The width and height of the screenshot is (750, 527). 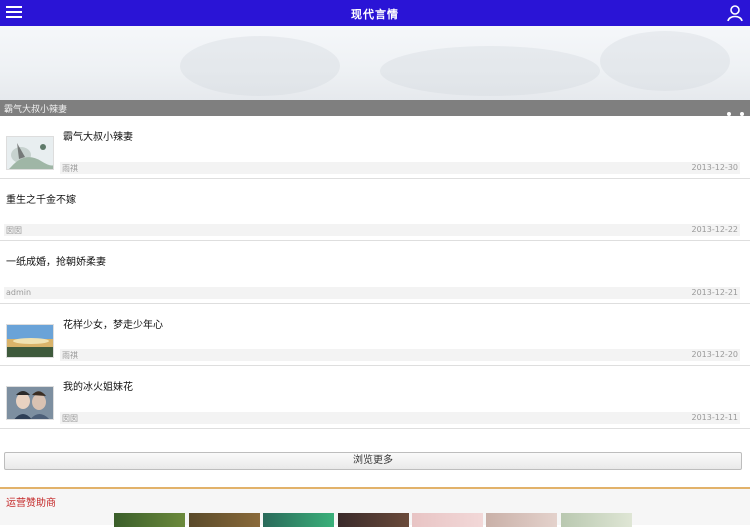 I want to click on list-item: 一纸成婚，抢朝娇柔妻 admin 2013-12-21, so click(x=375, y=272).